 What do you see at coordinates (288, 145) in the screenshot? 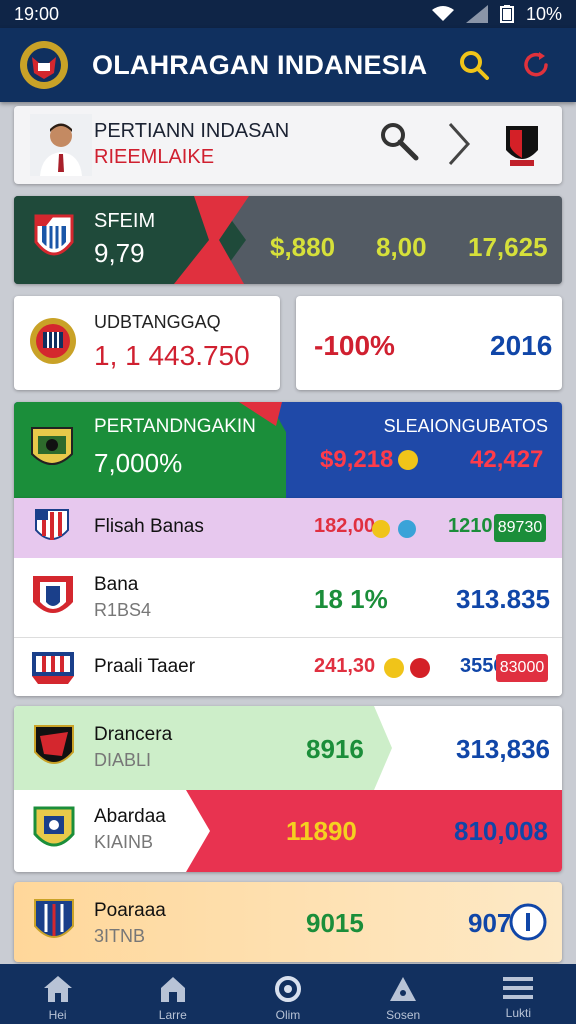
I see `featured-card: PERTIANN INDASAN RIEEMLAIKE` at bounding box center [288, 145].